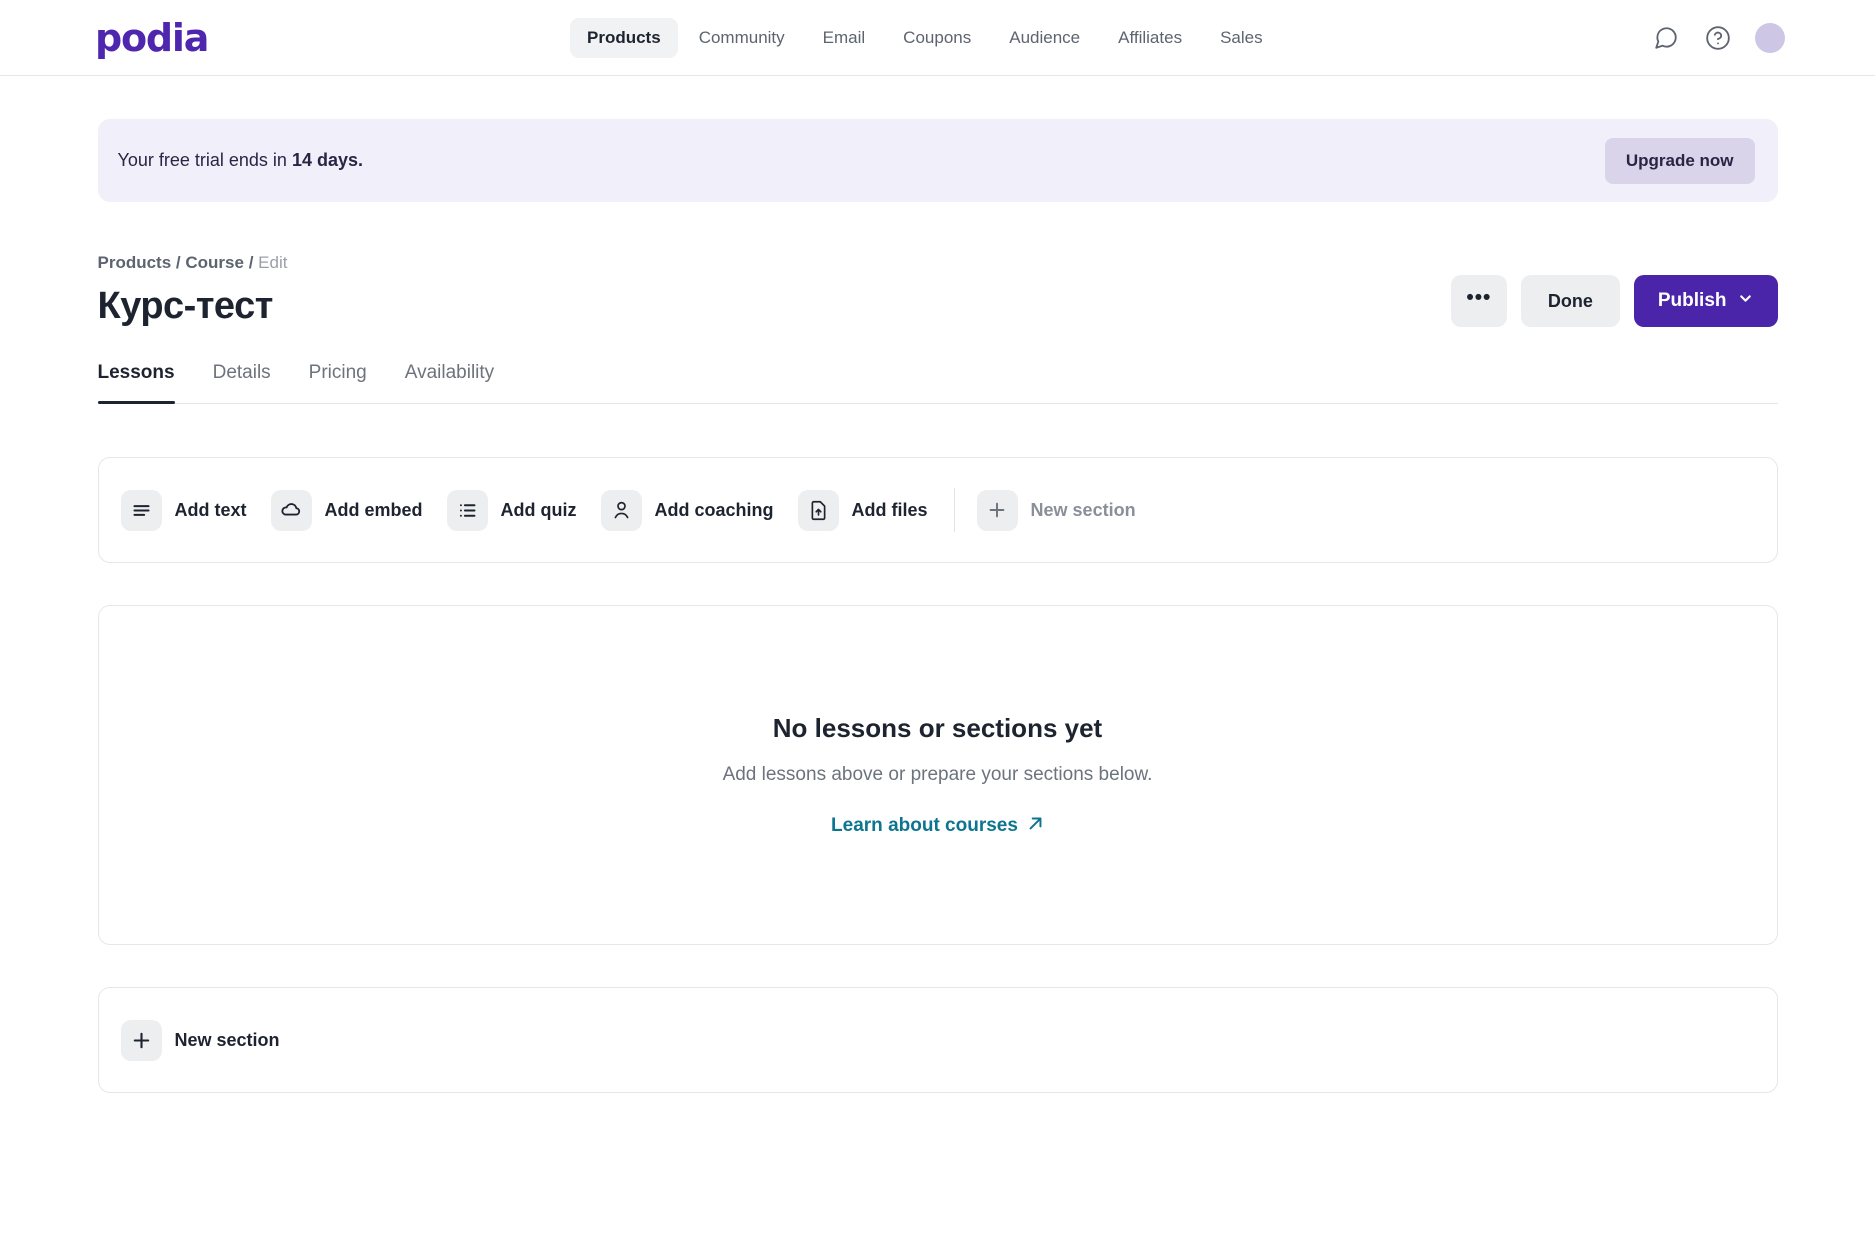  Describe the element at coordinates (714, 509) in the screenshot. I see `add-coaching-label: Add coaching` at that location.